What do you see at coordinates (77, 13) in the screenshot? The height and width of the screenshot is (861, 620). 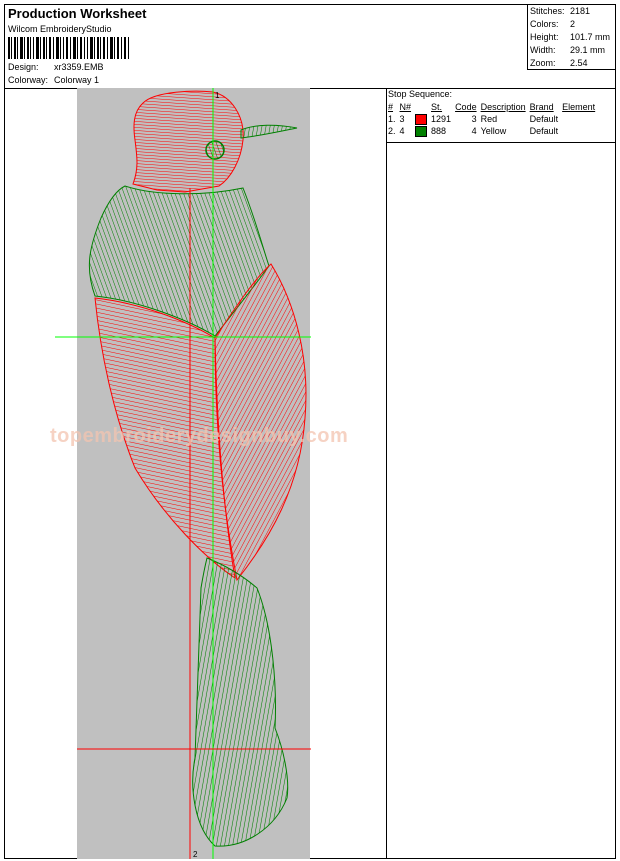 I see `page-title: Production Worksheet` at bounding box center [77, 13].